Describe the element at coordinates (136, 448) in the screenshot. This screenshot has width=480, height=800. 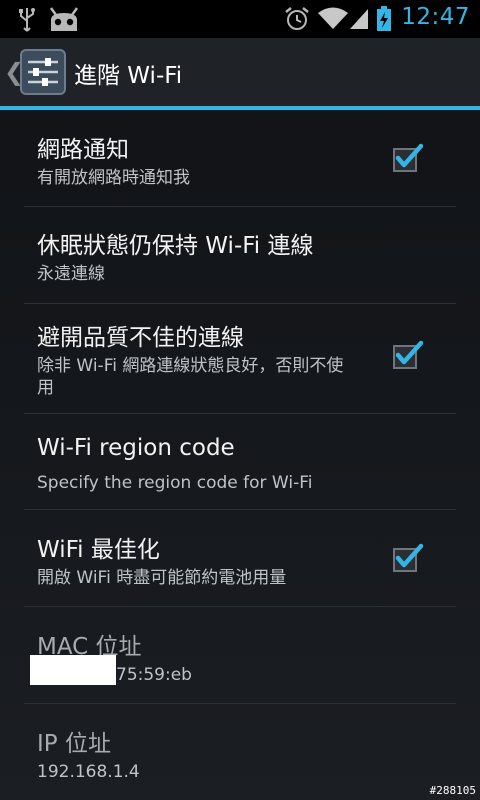
I see `pref-title: Wi-Fi region code` at that location.